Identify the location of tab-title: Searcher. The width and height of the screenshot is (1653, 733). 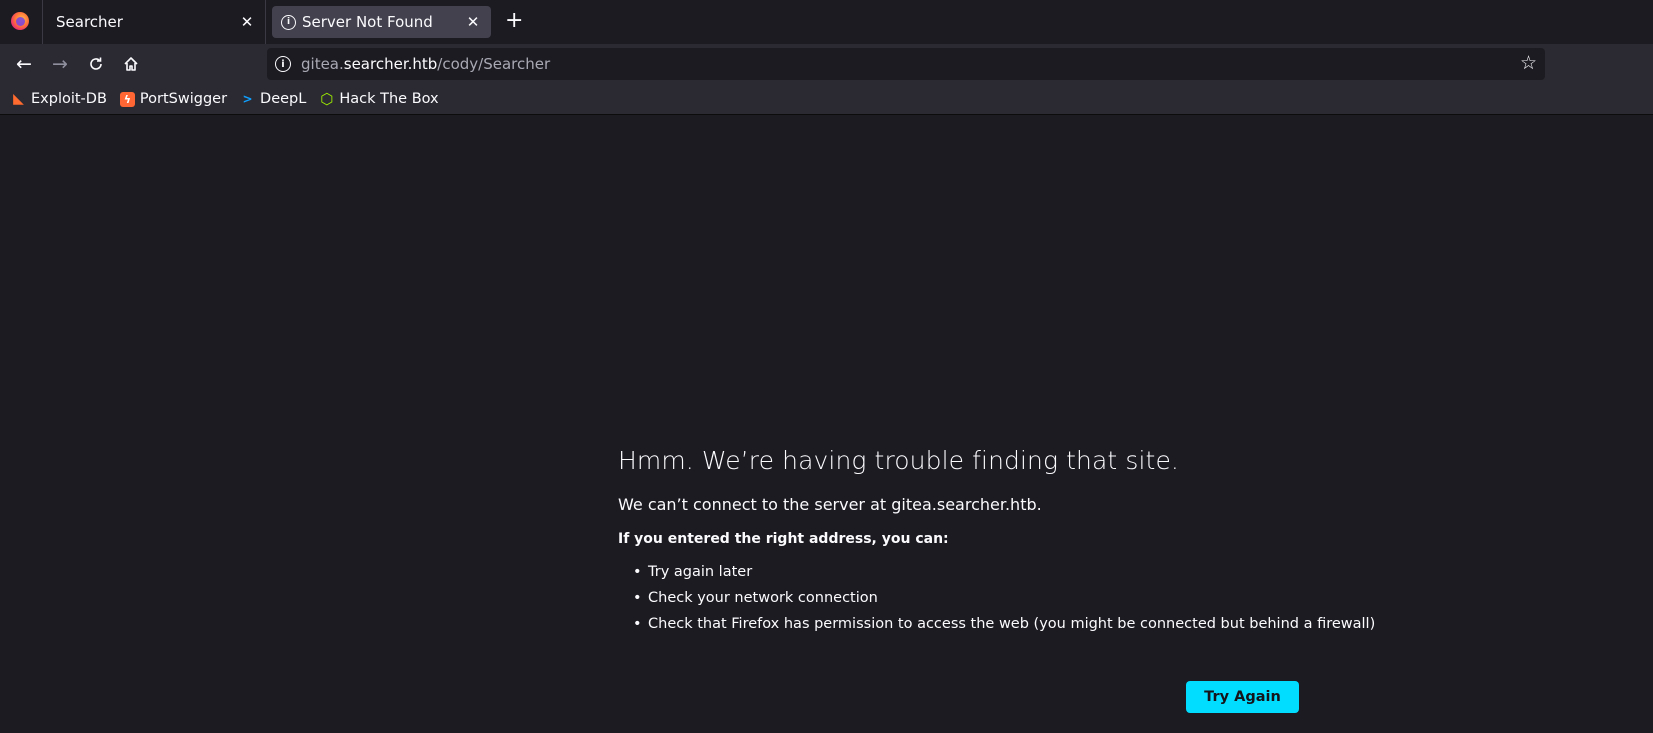
(89, 22).